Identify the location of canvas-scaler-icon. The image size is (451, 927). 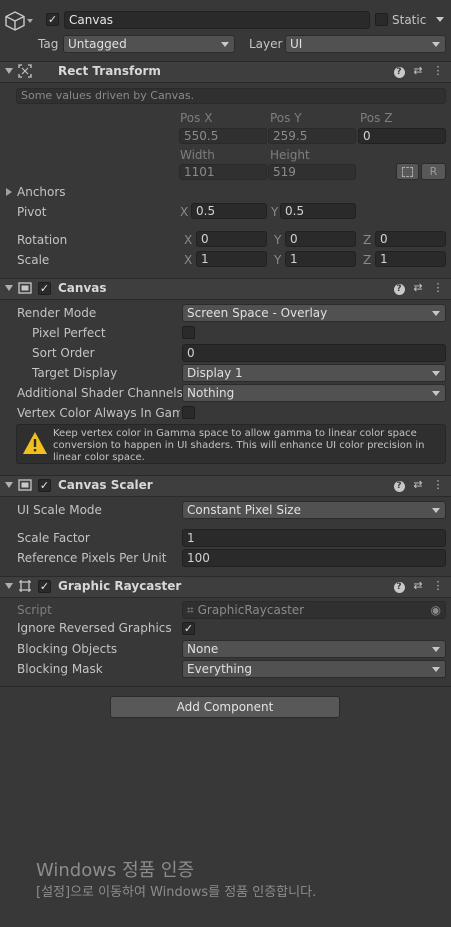
(25, 485).